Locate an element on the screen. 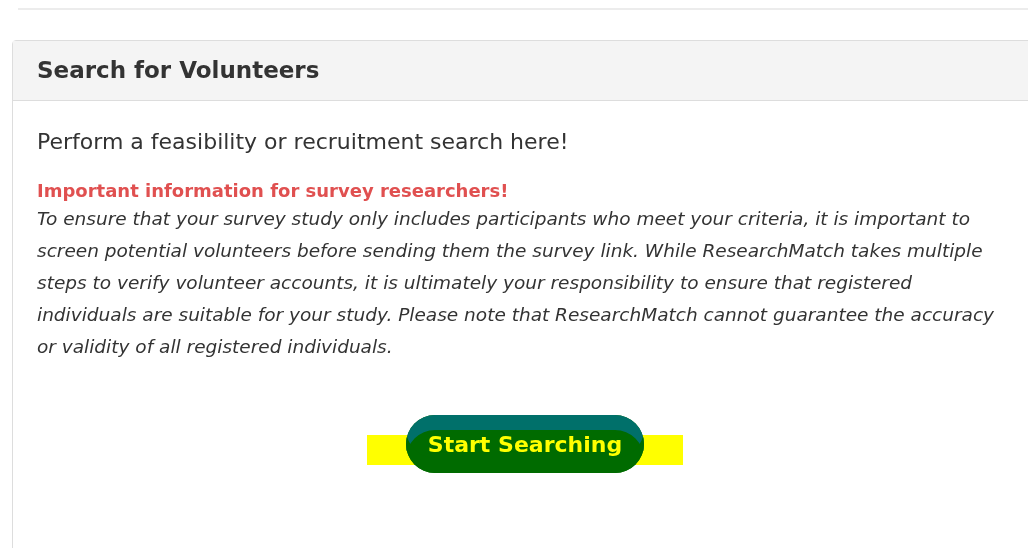 This screenshot has height=548, width=1028. intro-text: Perform a feasibility or recruitment search here! is located at coordinates (303, 141).